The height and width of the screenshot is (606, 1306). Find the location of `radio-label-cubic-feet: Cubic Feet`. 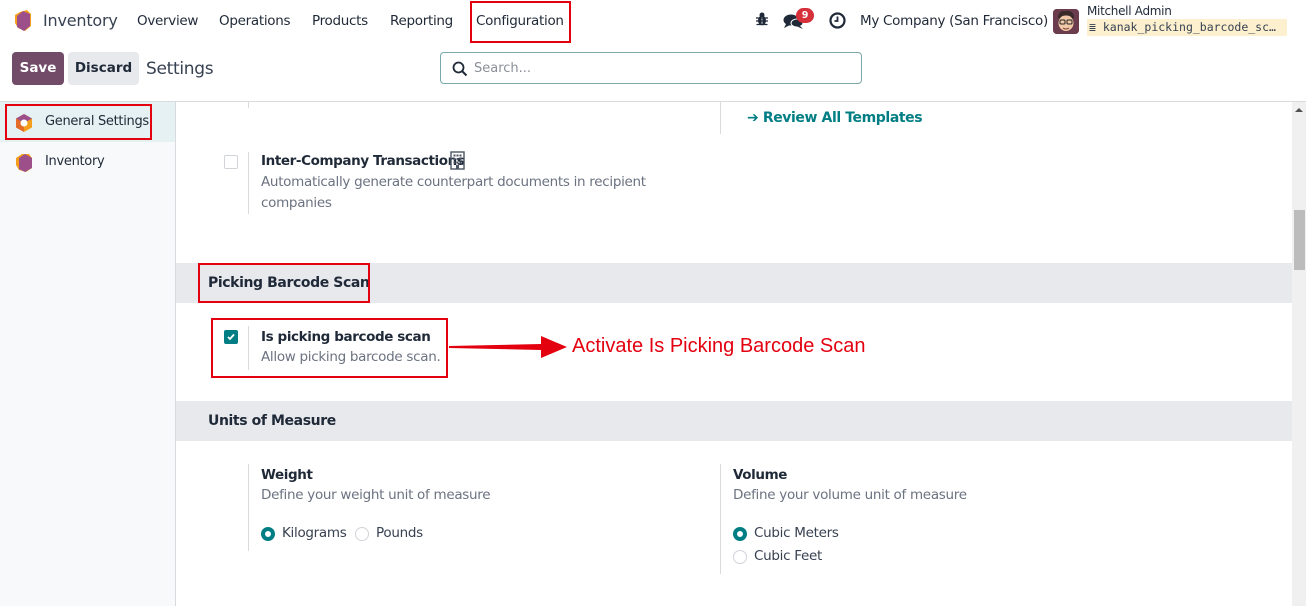

radio-label-cubic-feet: Cubic Feet is located at coordinates (788, 556).